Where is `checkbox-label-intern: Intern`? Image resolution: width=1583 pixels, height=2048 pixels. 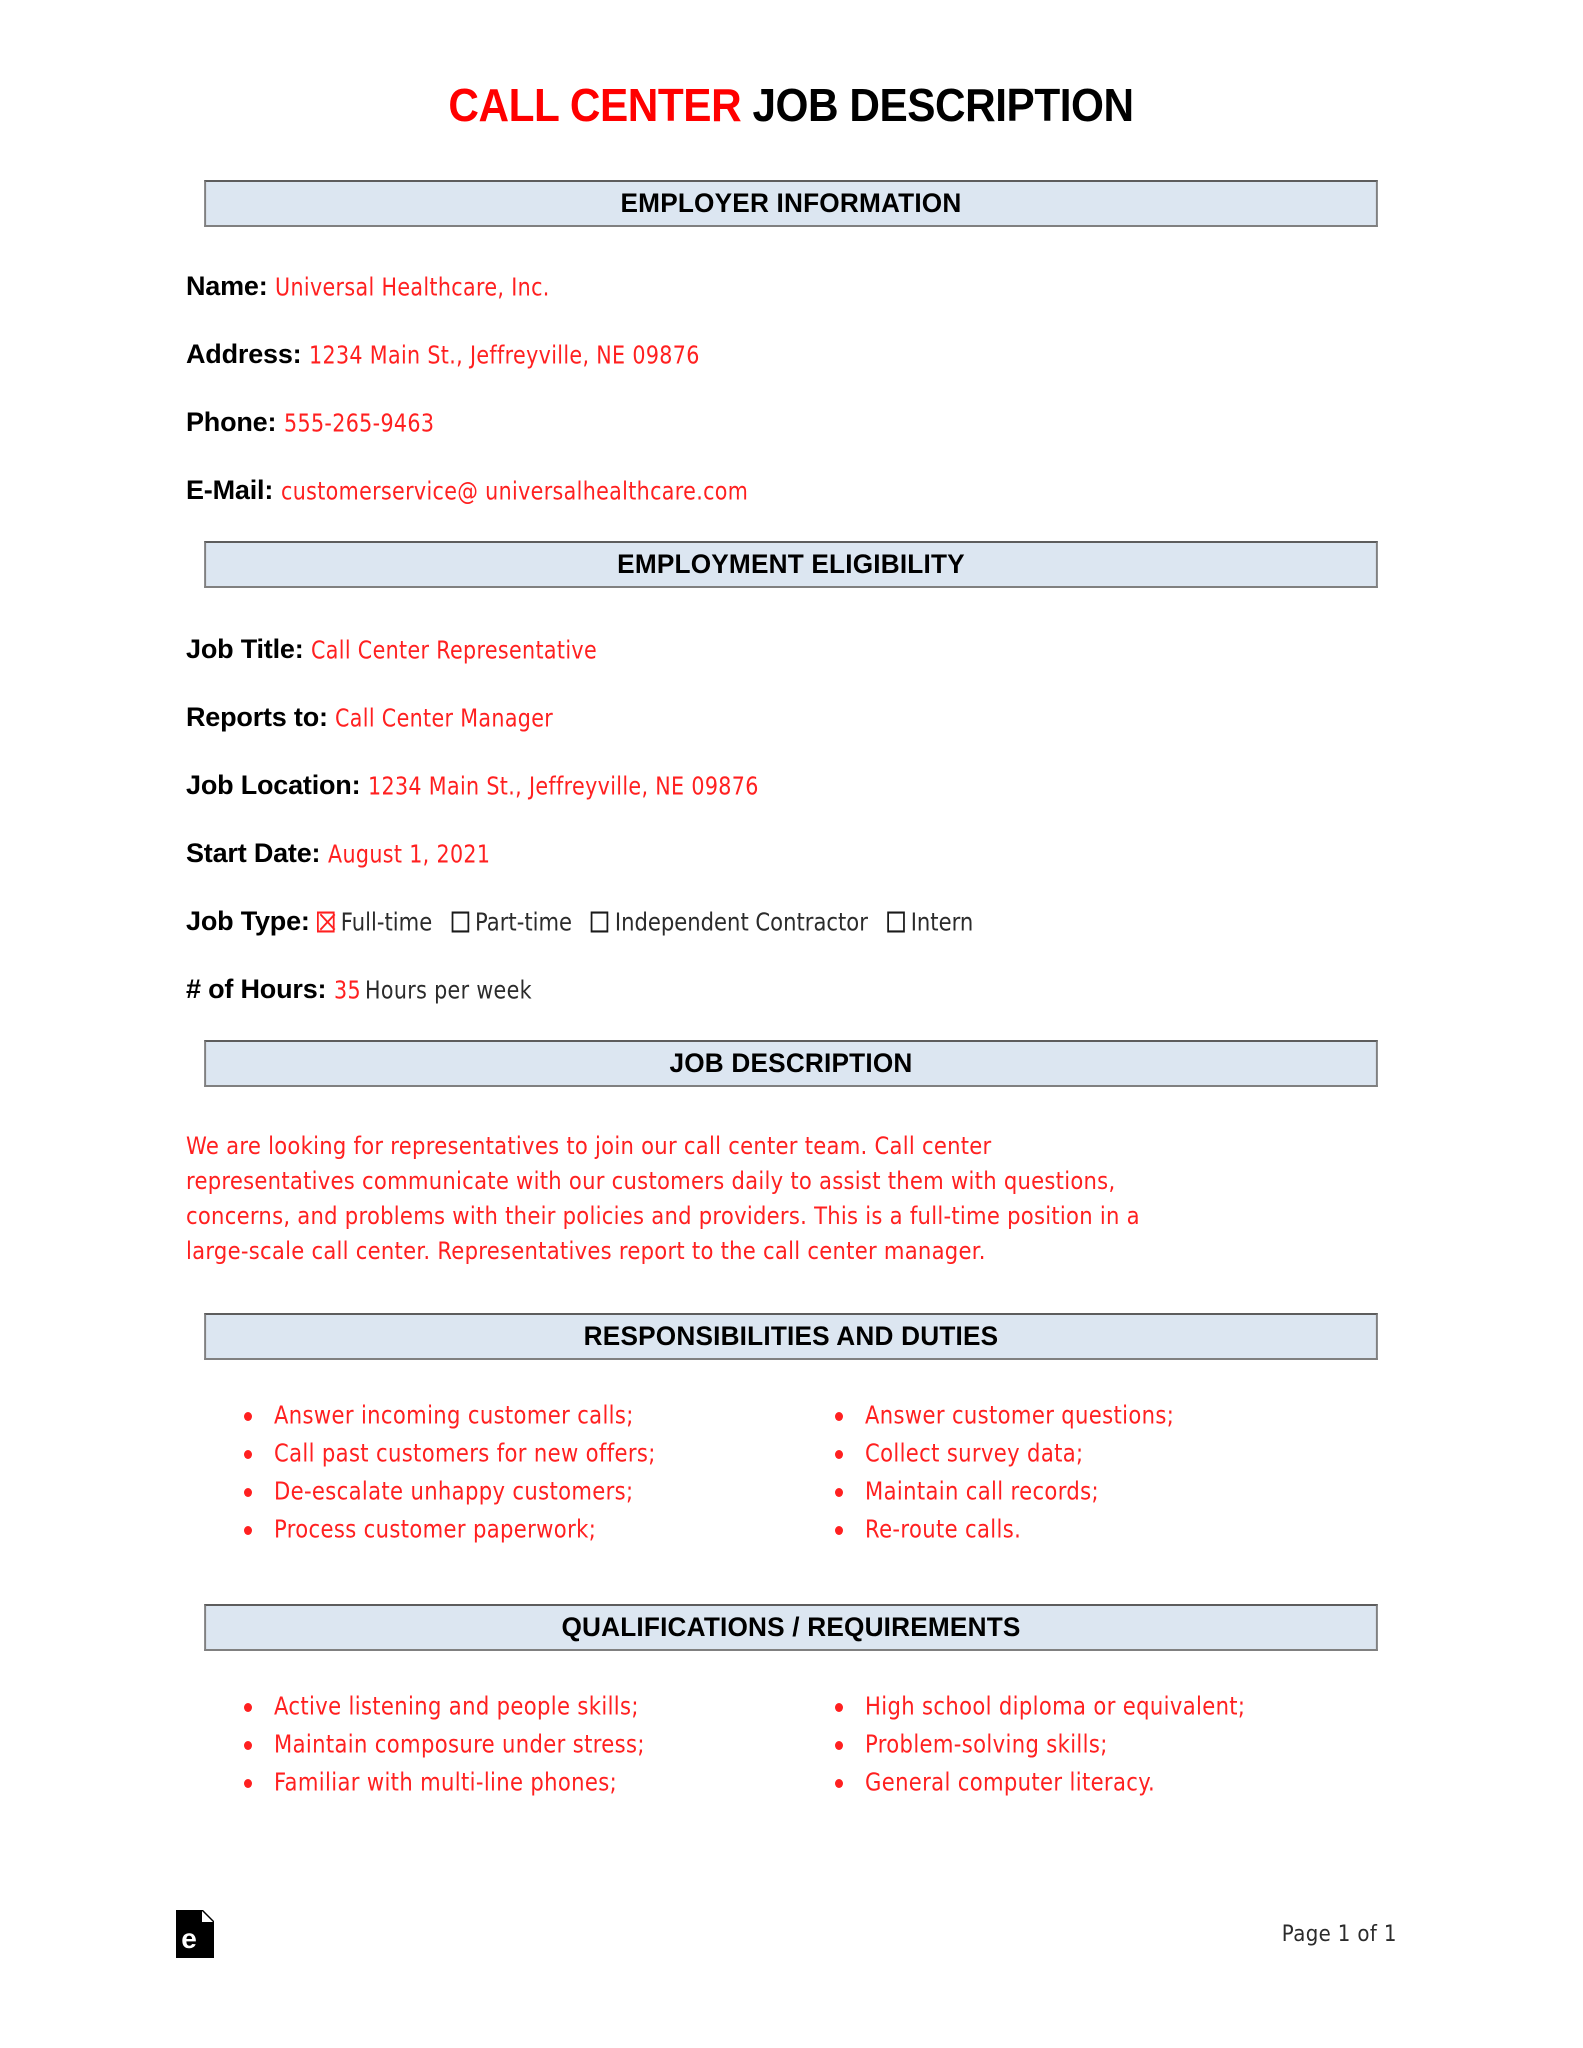
checkbox-label-intern: Intern is located at coordinates (942, 922).